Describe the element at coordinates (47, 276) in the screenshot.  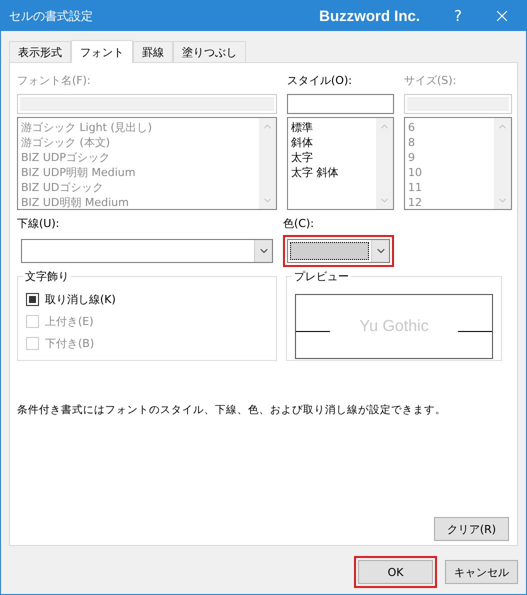
I see `group-title: 文字飾り` at that location.